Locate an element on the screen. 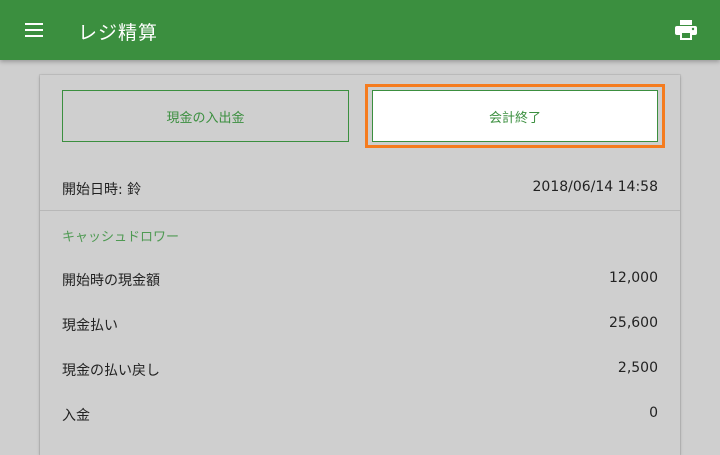 The image size is (720, 455). cash-payments-label: 現金払い is located at coordinates (90, 326).